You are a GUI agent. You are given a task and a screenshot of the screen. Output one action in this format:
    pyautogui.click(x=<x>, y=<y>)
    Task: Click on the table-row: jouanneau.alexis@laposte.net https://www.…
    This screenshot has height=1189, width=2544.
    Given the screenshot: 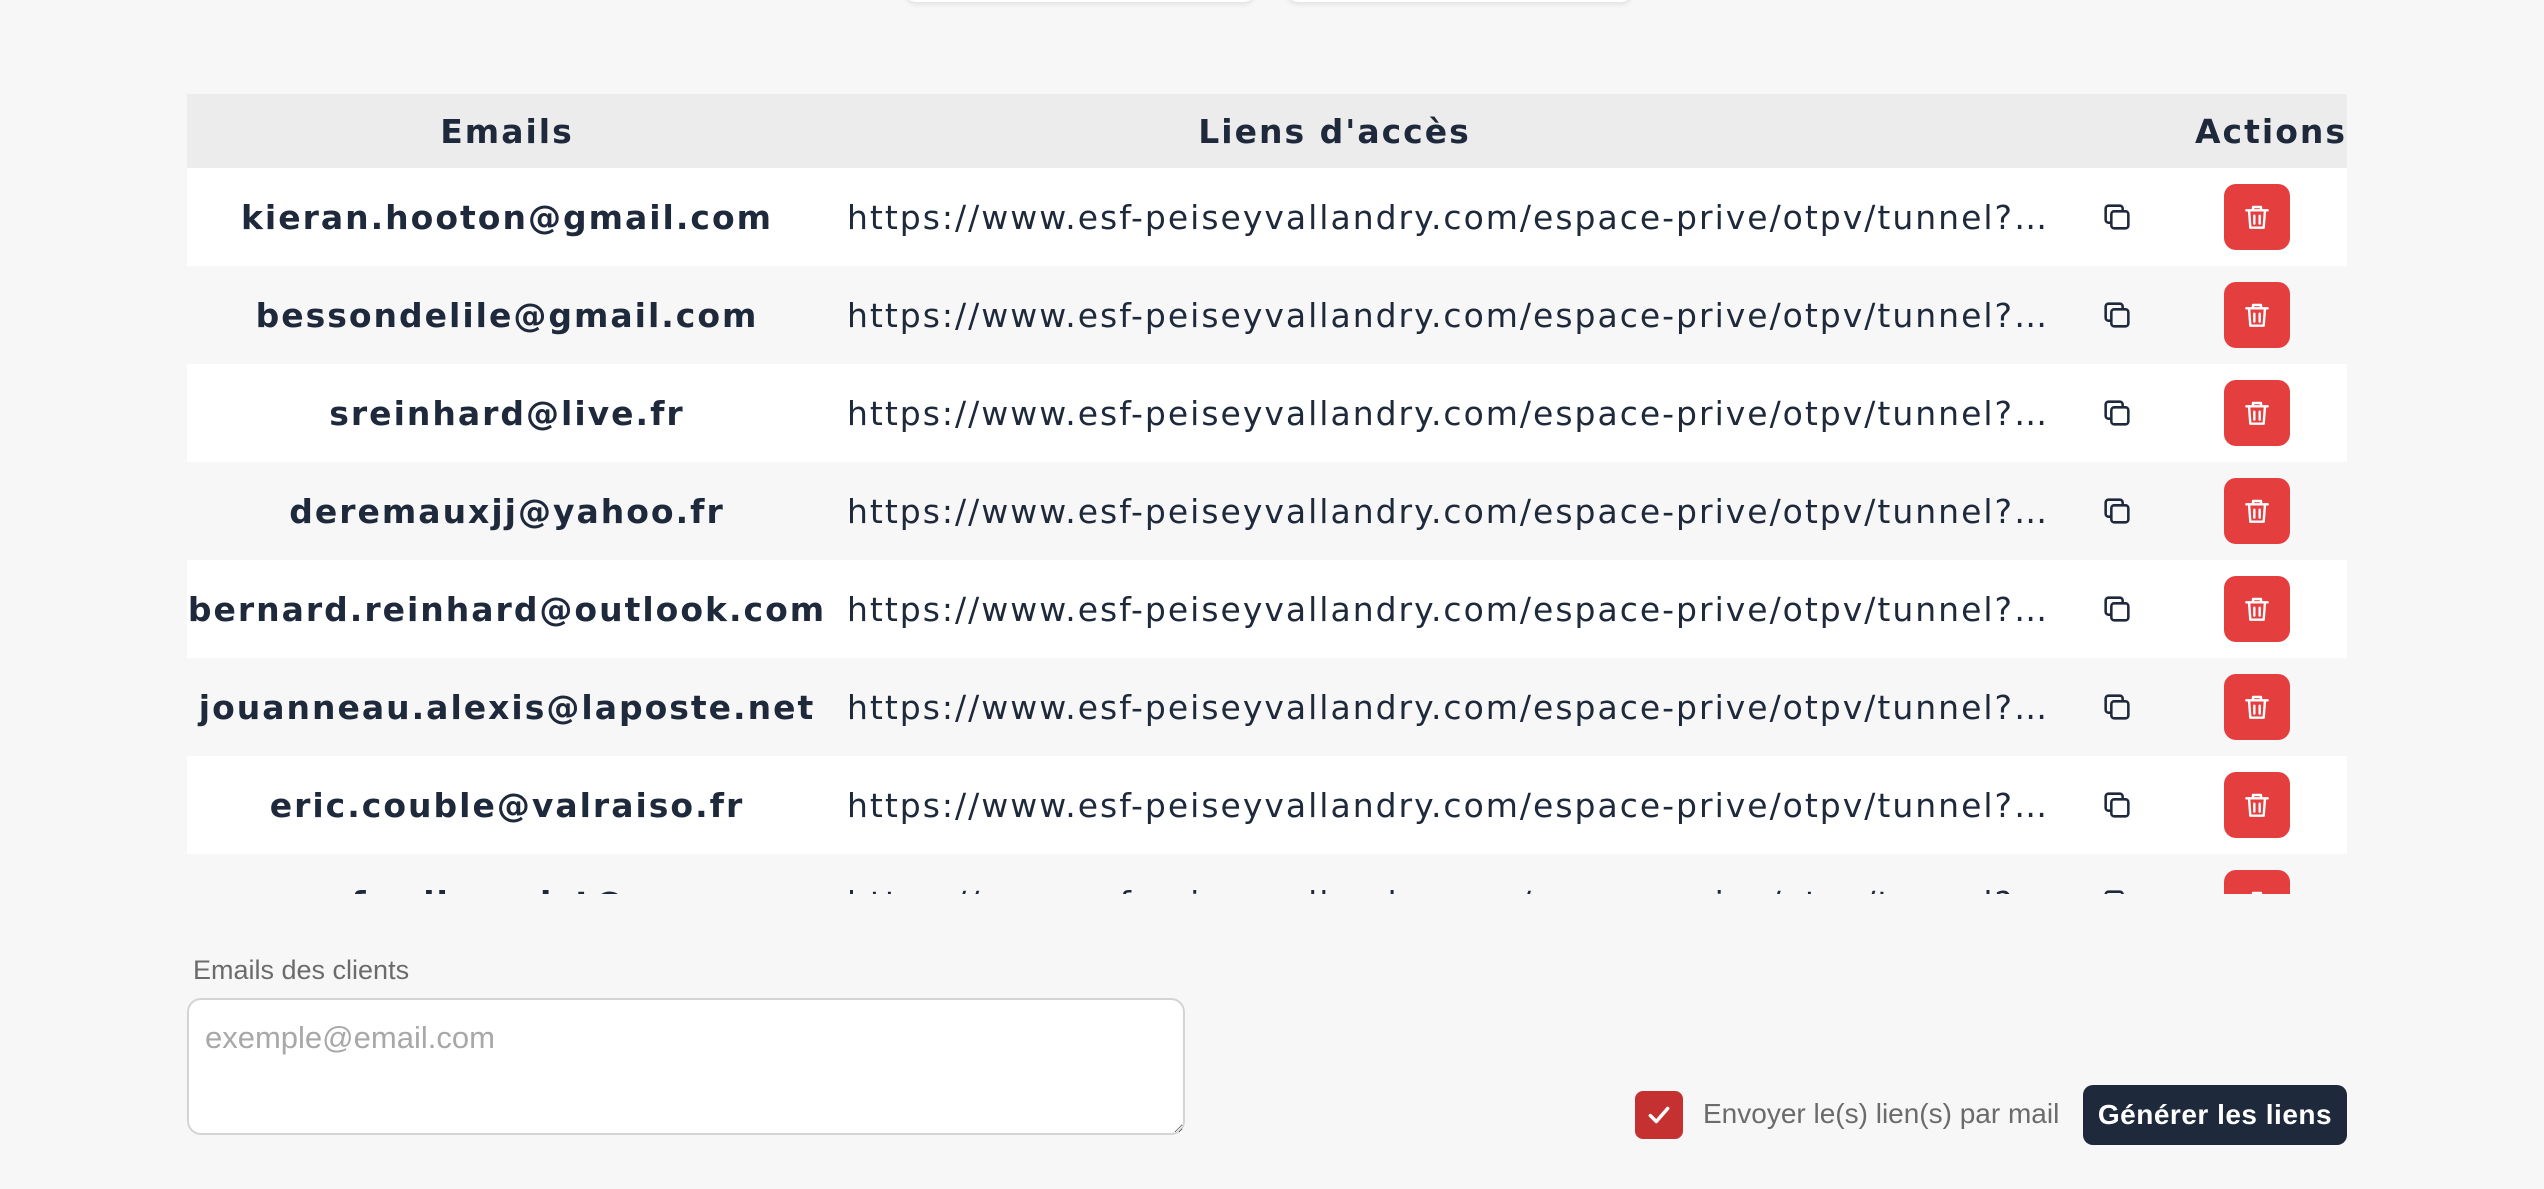 What is the action you would take?
    pyautogui.click(x=1267, y=707)
    